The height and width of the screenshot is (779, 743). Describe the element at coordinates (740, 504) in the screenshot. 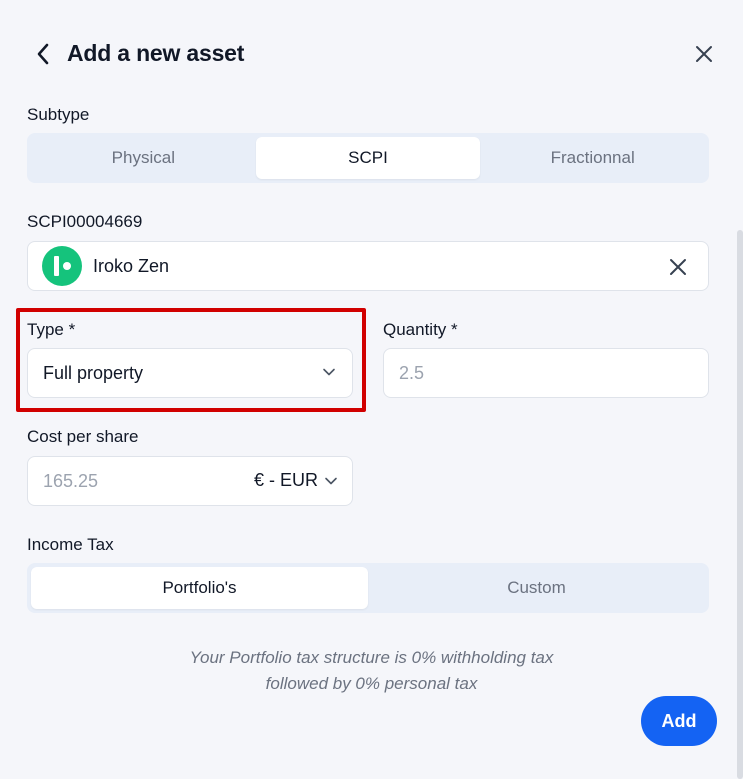

I see `scrollbar` at that location.